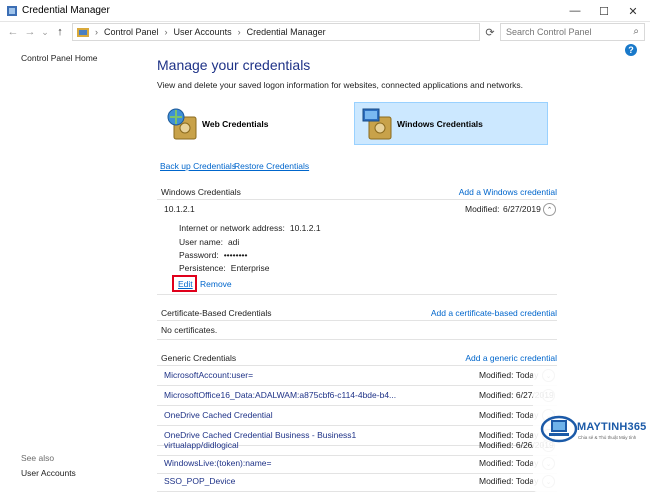 This screenshot has height=492, width=650. What do you see at coordinates (305, 228) in the screenshot?
I see `network-address-value: 10.1.2.1` at bounding box center [305, 228].